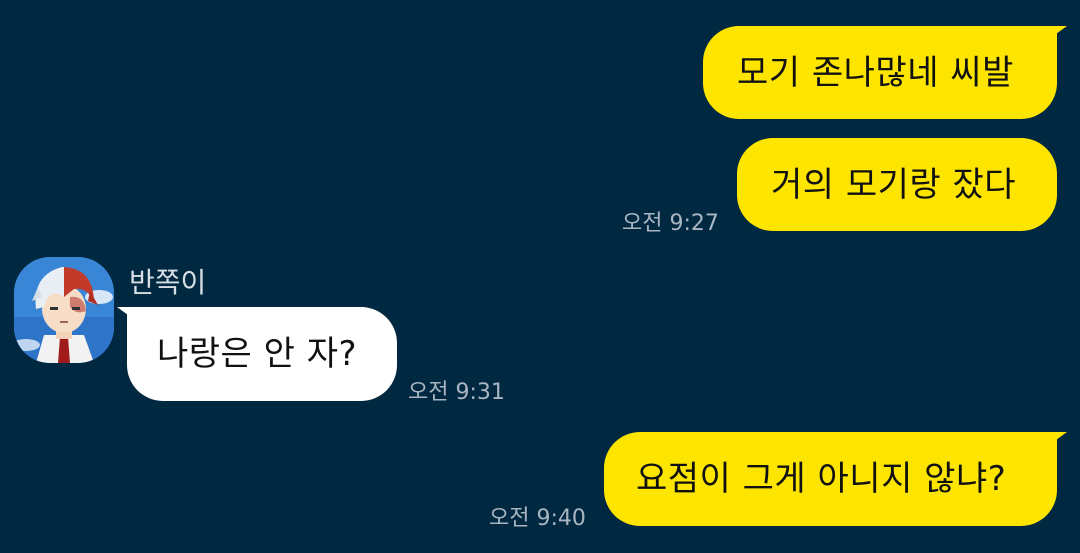 This screenshot has height=553, width=1080. I want to click on message-text: 나랑은 안 자?, so click(257, 354).